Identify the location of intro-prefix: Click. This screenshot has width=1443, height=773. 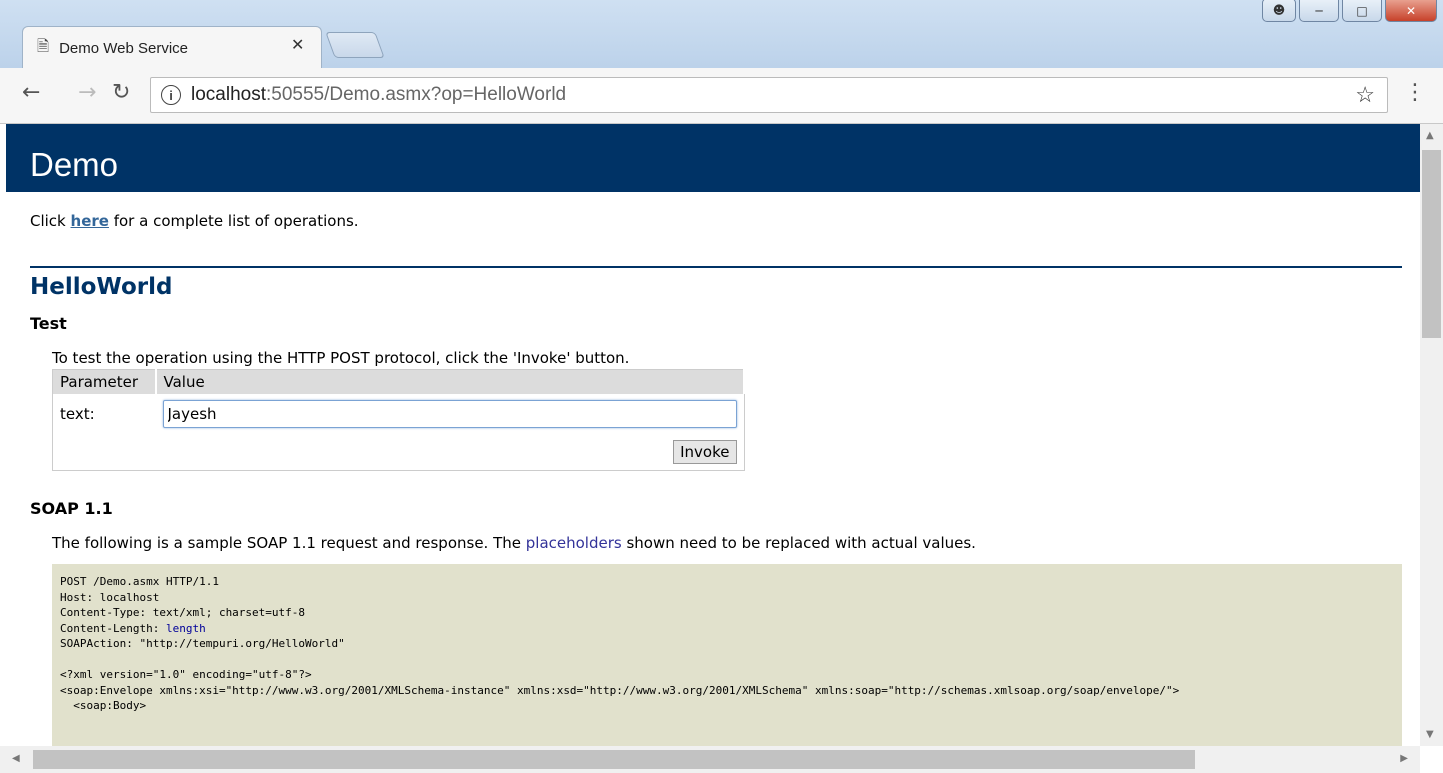
(50, 221).